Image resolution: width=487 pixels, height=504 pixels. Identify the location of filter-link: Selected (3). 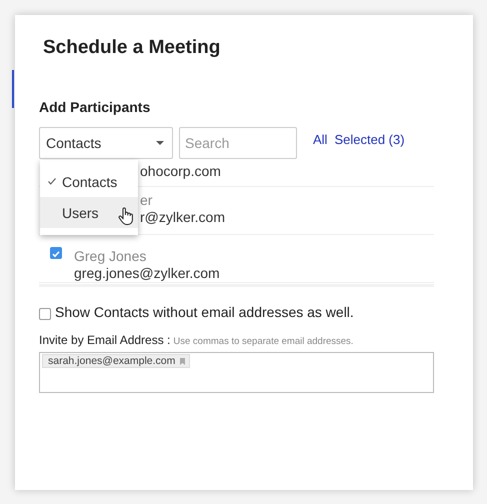
(369, 139).